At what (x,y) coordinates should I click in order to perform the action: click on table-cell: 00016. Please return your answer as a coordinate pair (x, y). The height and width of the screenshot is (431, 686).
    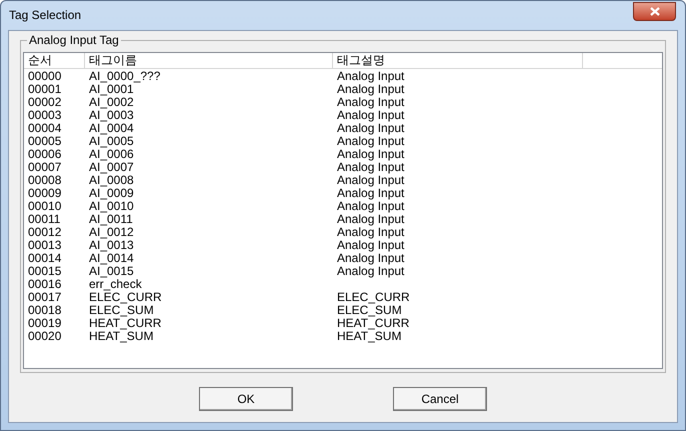
    Looking at the image, I should click on (45, 284).